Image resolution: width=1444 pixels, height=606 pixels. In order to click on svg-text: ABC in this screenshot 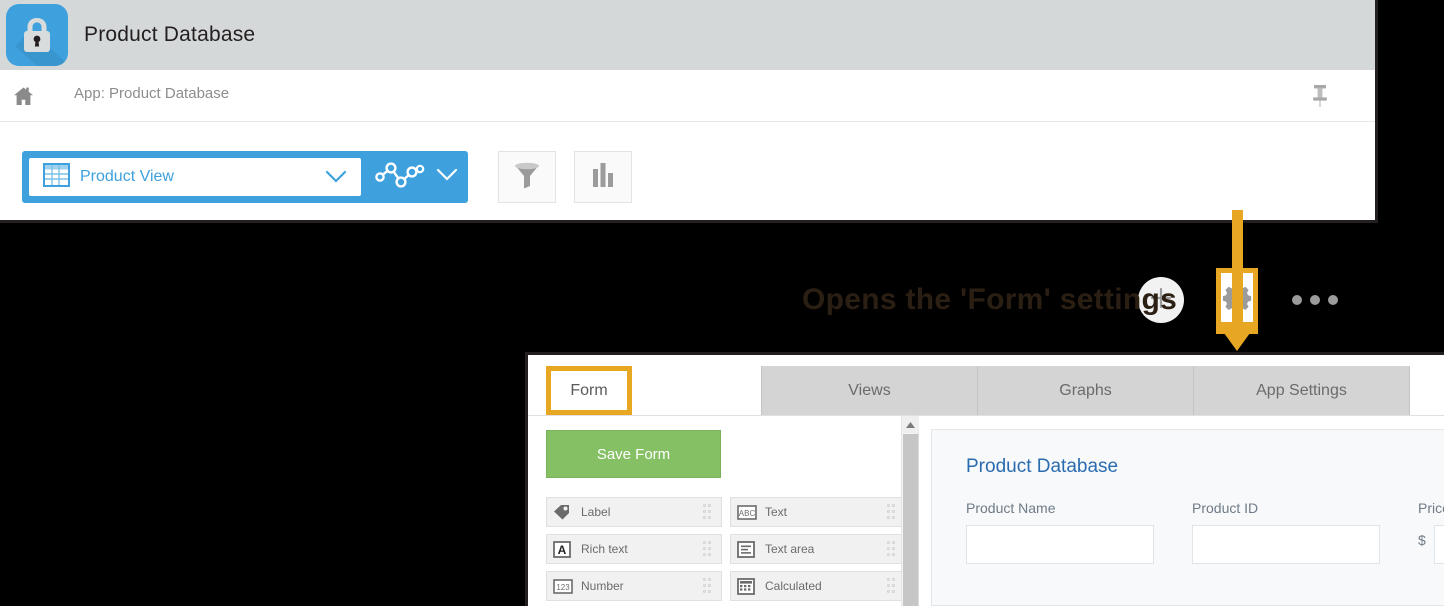, I will do `click(747, 513)`.